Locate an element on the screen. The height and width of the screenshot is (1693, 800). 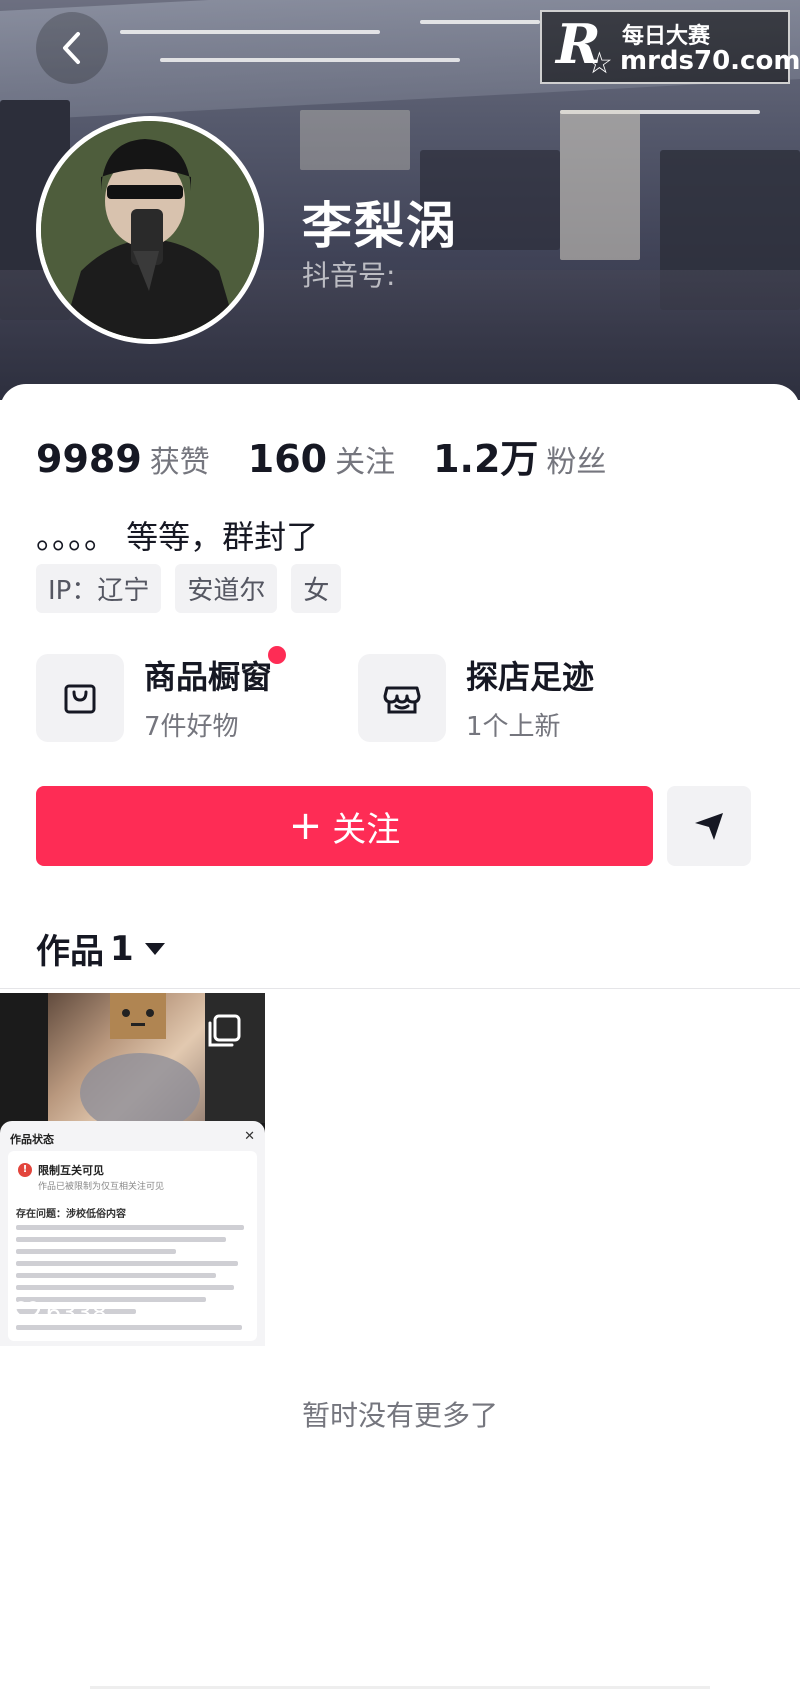
stat-likes: 9989 获赞 is located at coordinates (123, 459).